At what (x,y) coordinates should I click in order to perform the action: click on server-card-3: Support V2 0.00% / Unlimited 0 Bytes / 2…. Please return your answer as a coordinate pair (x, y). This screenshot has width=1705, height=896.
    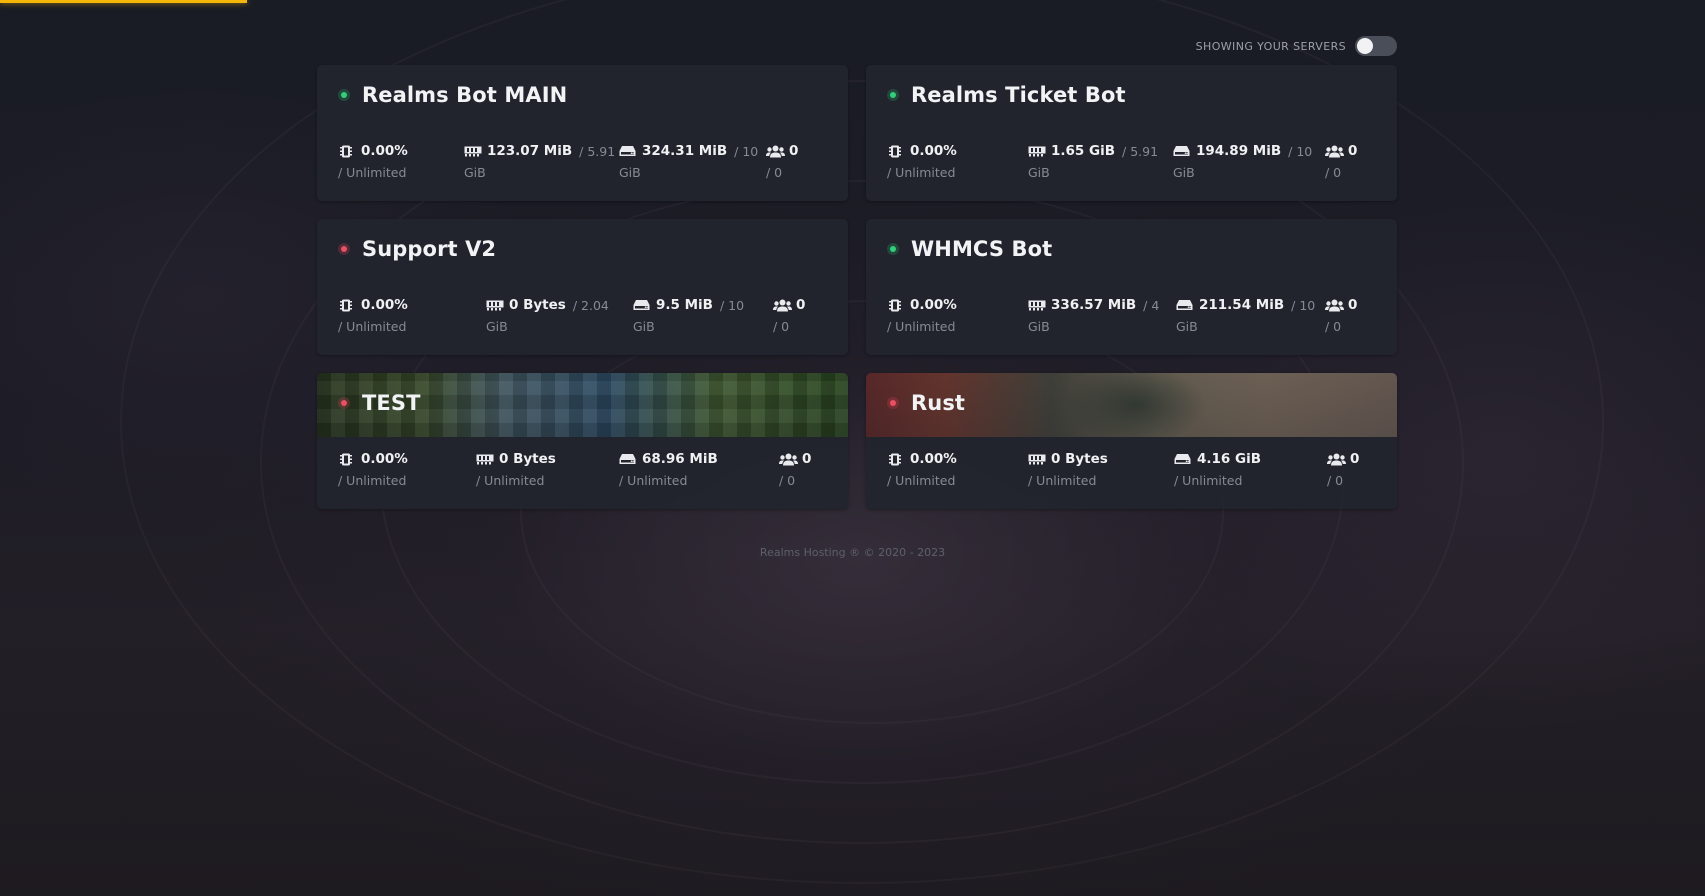
    Looking at the image, I should click on (582, 287).